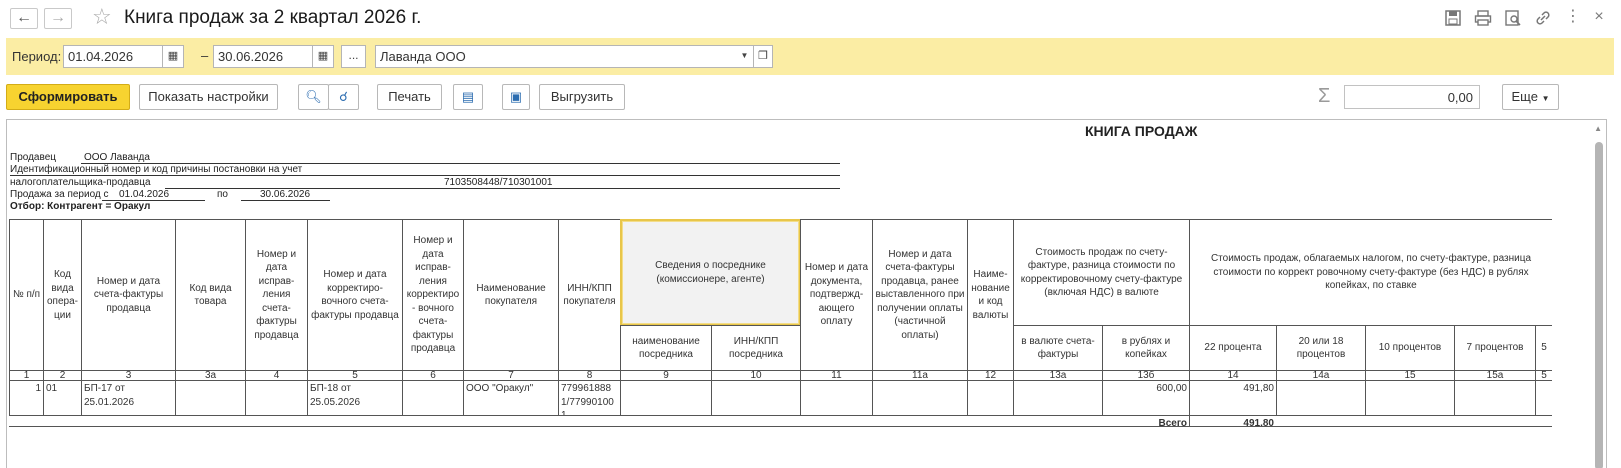 Image resolution: width=1621 pixels, height=468 pixels. I want to click on open-icon: ❐, so click(763, 56).